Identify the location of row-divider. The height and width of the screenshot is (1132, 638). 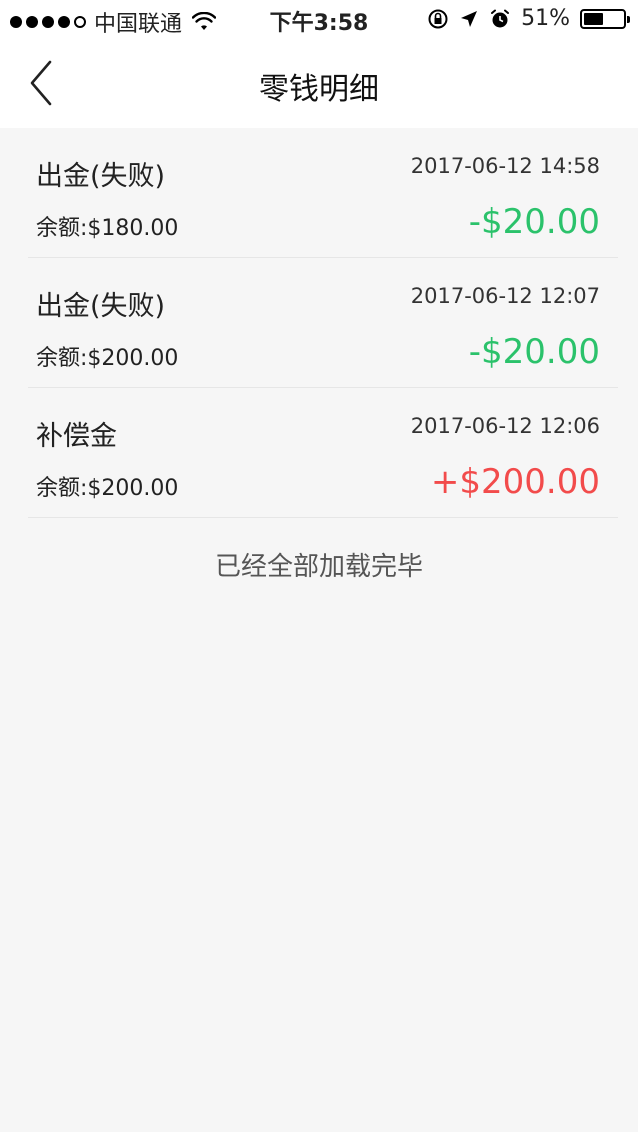
(323, 517).